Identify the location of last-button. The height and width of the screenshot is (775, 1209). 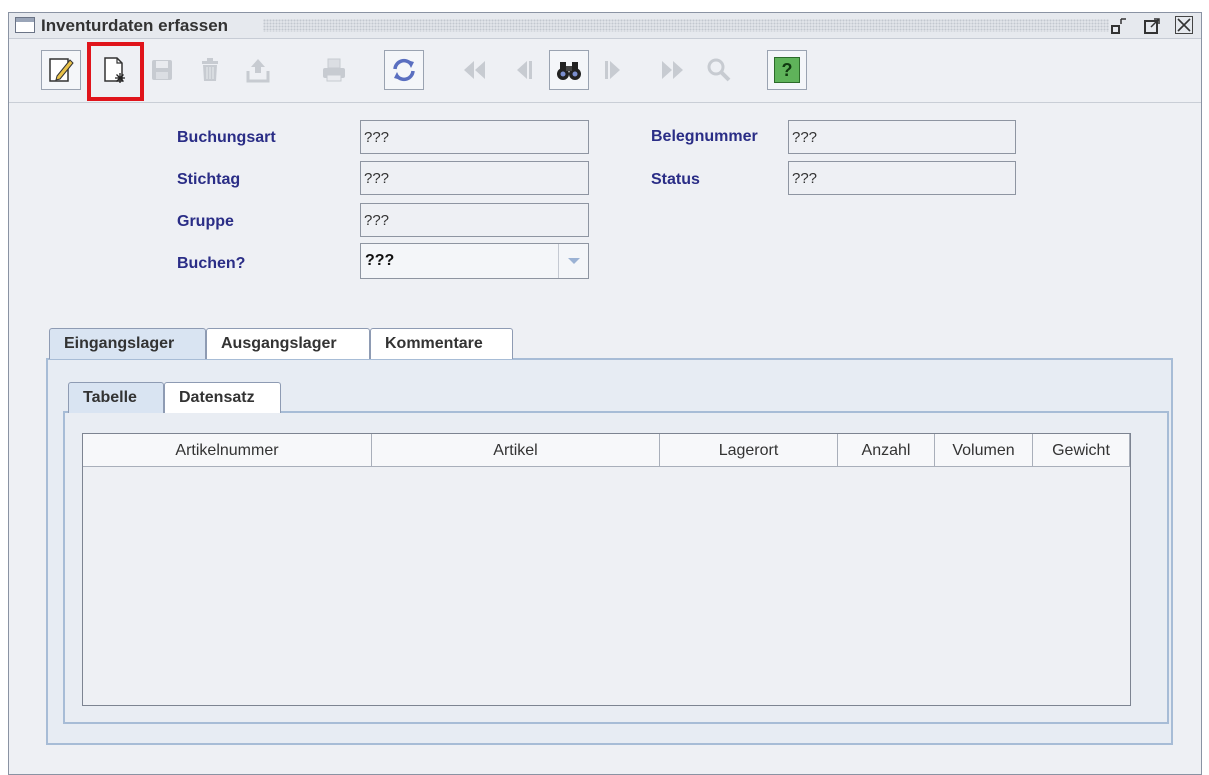
(673, 70).